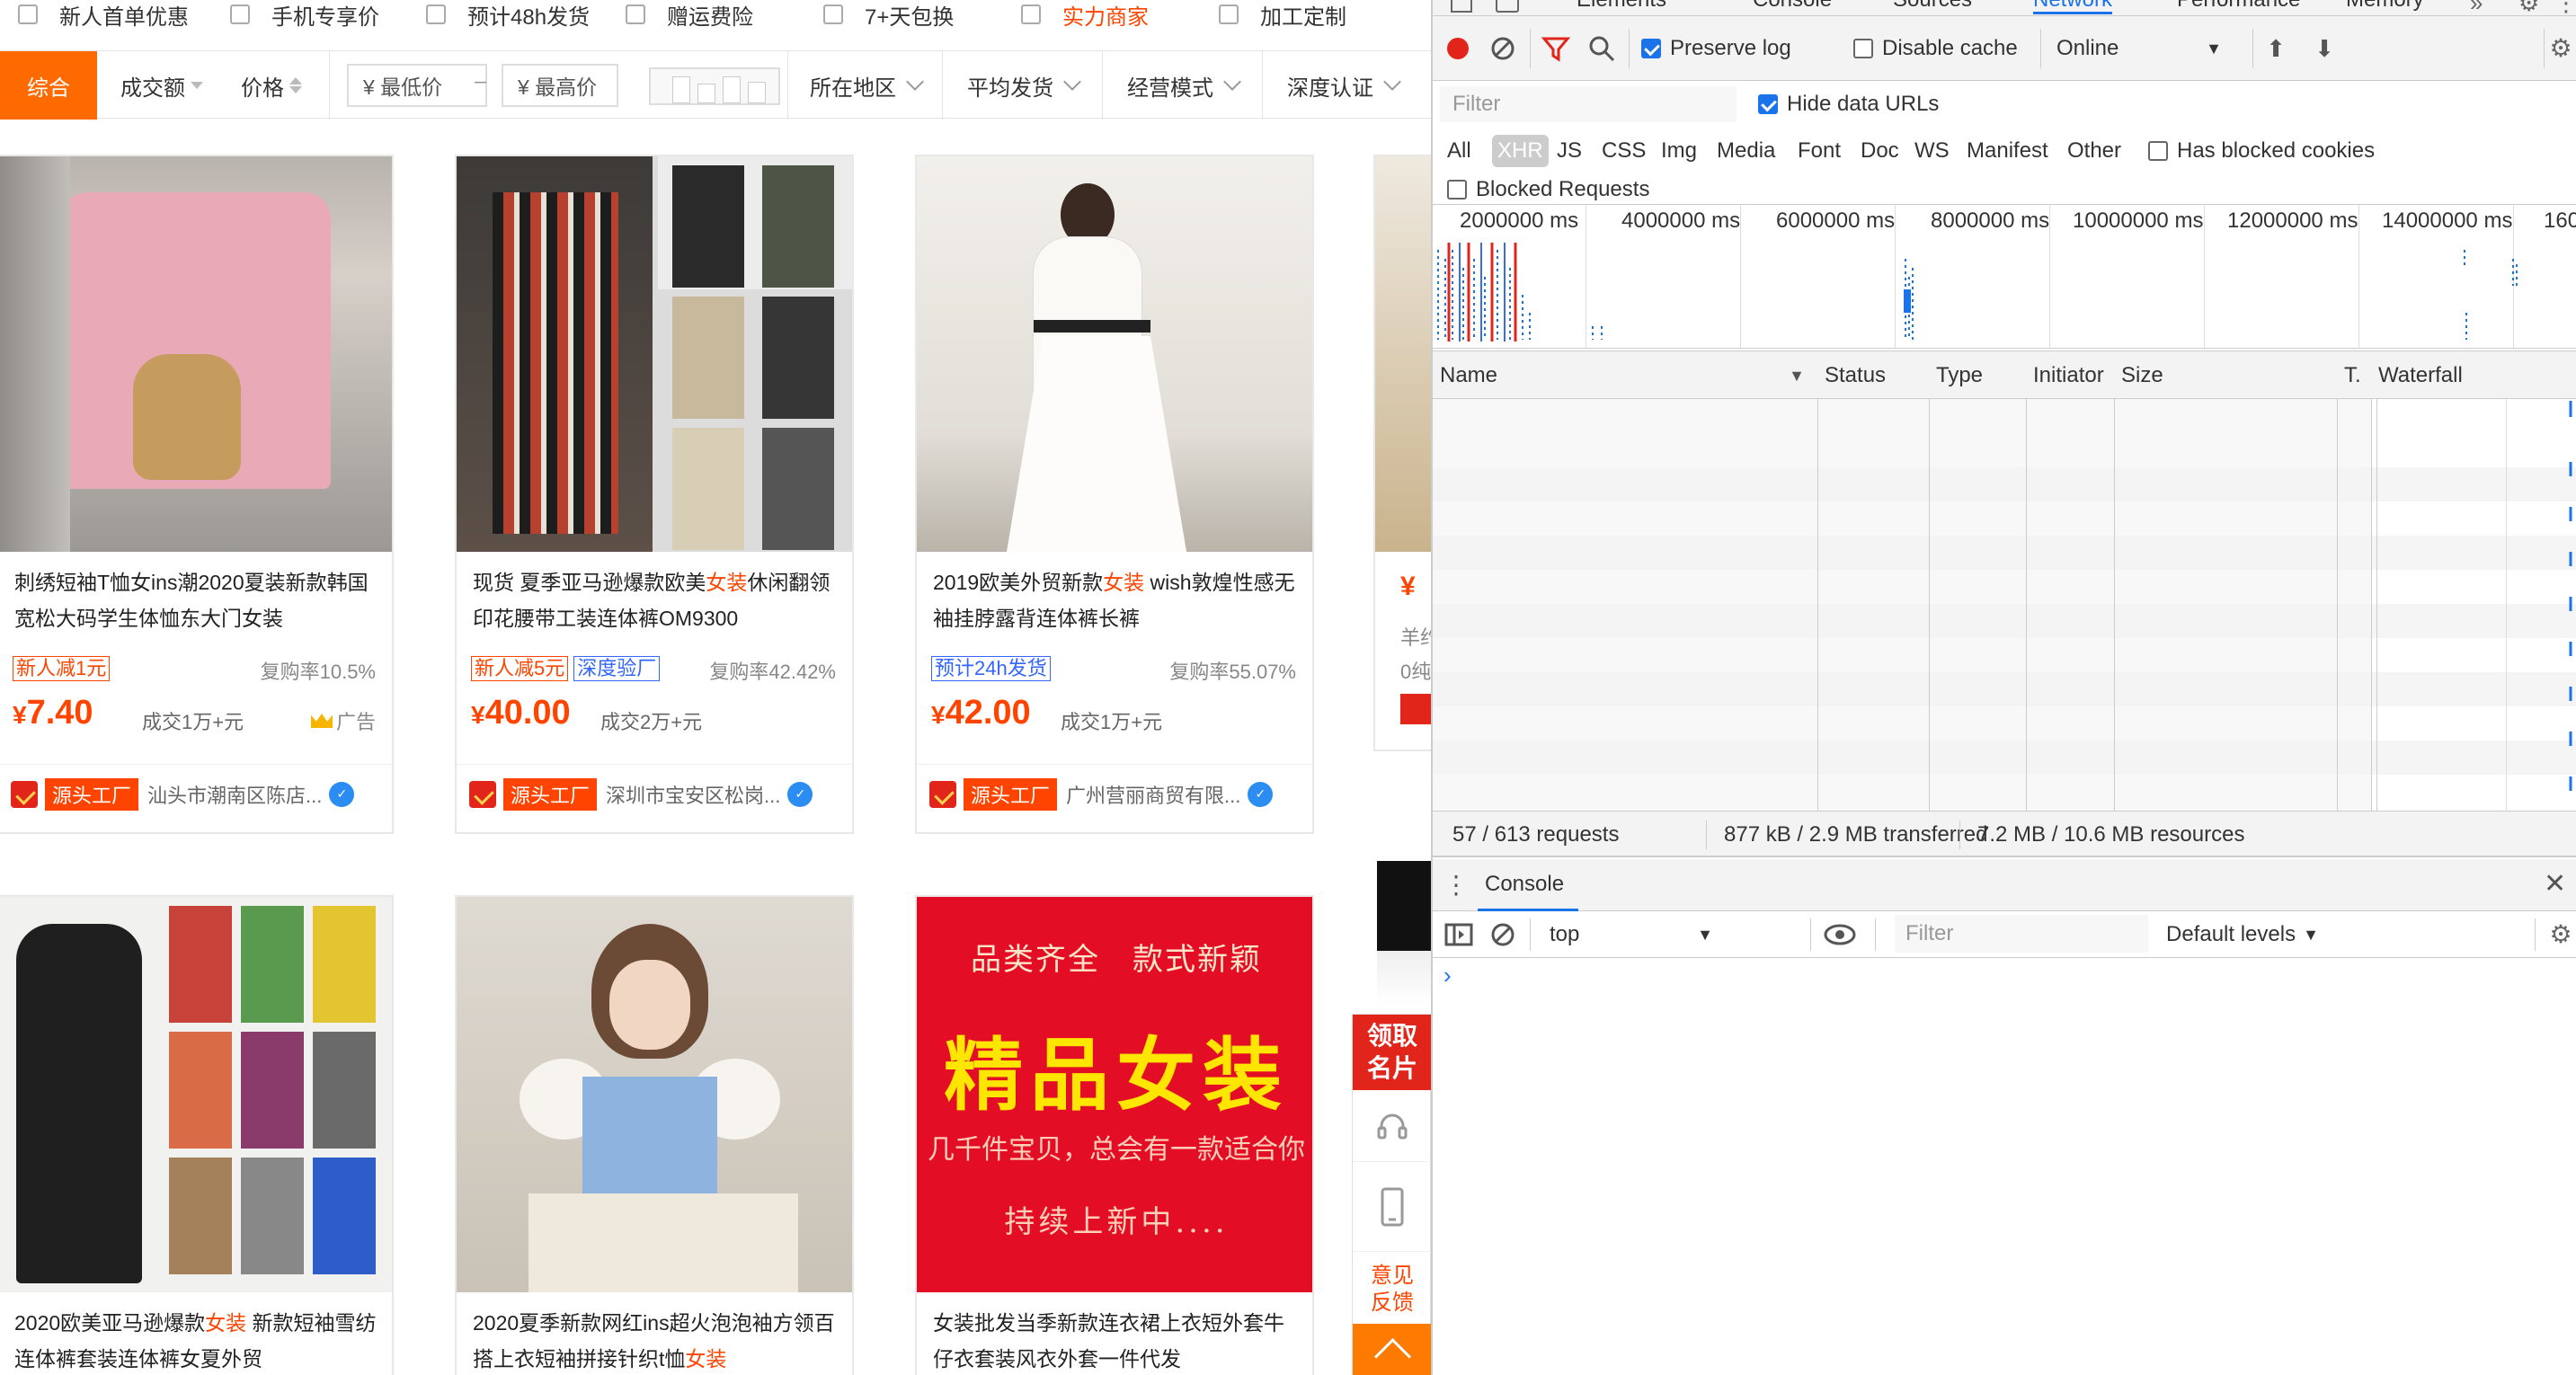 This screenshot has width=2576, height=1375. I want to click on type-img: Img, so click(1679, 151).